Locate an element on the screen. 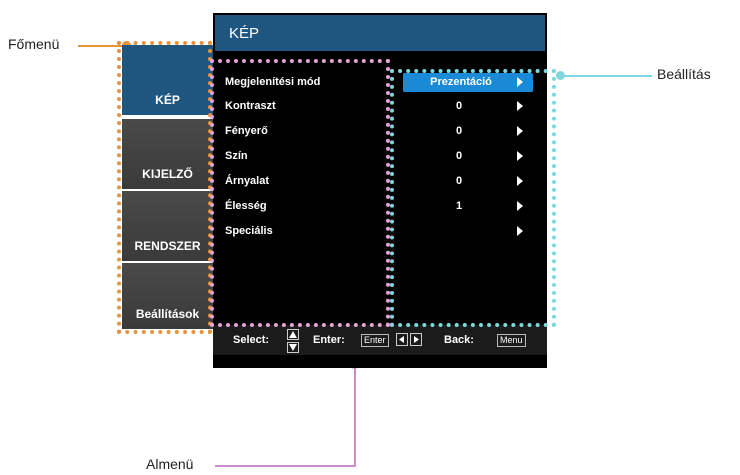  callout-beallitas-line is located at coordinates (607, 76).